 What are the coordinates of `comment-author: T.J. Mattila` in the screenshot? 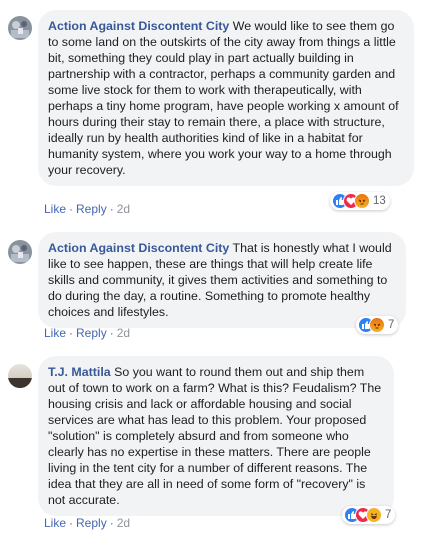 It's located at (79, 372).